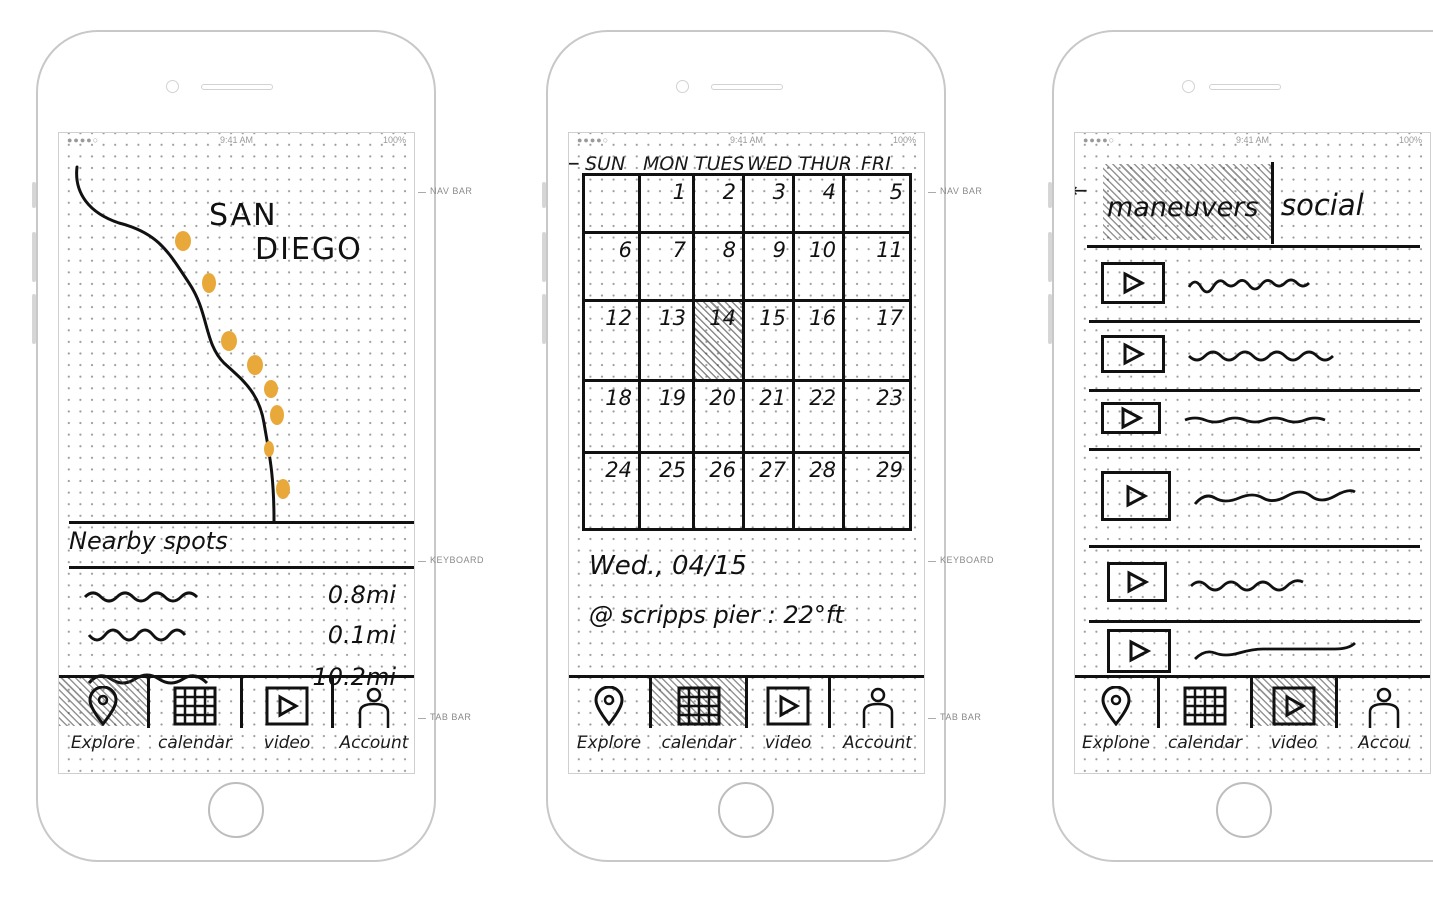 The image size is (1433, 909). What do you see at coordinates (1183, 207) in the screenshot?
I see `tab-label: maneuvers` at bounding box center [1183, 207].